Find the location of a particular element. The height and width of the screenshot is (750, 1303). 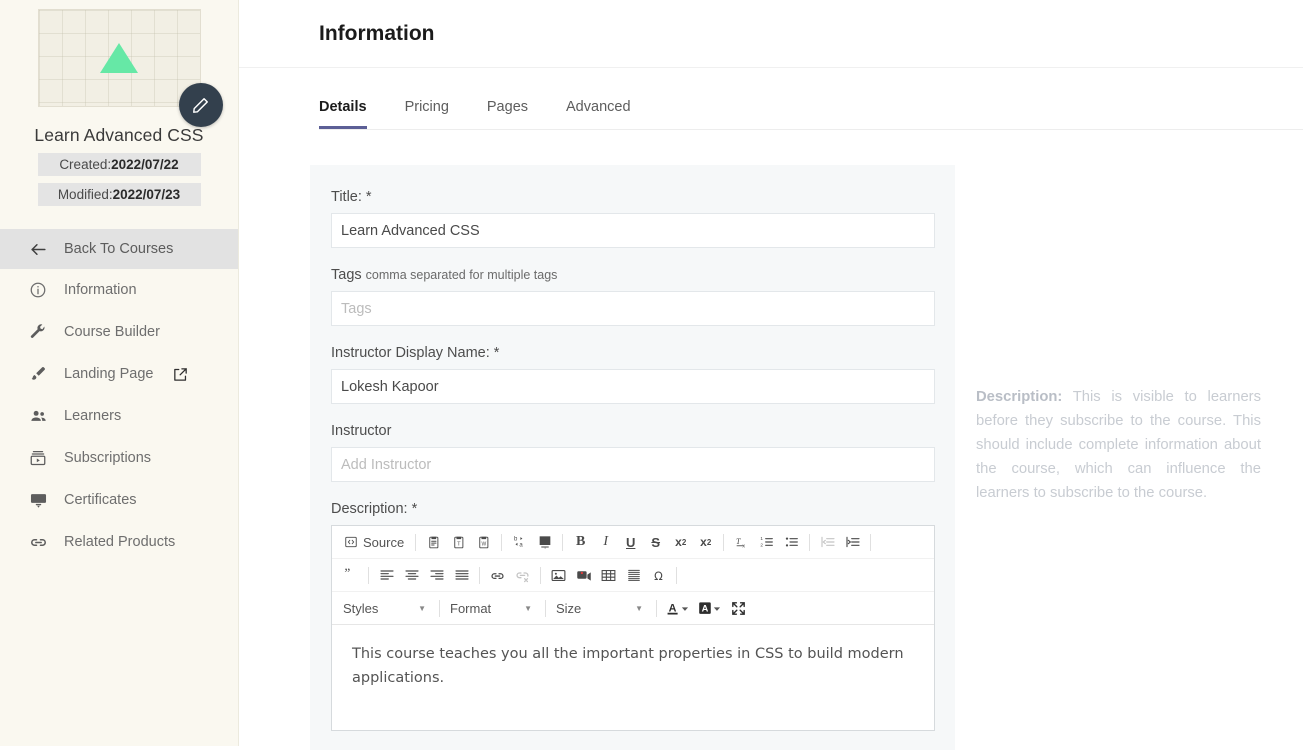

modified-badge: Modified:2022/07/23 is located at coordinates (119, 194).